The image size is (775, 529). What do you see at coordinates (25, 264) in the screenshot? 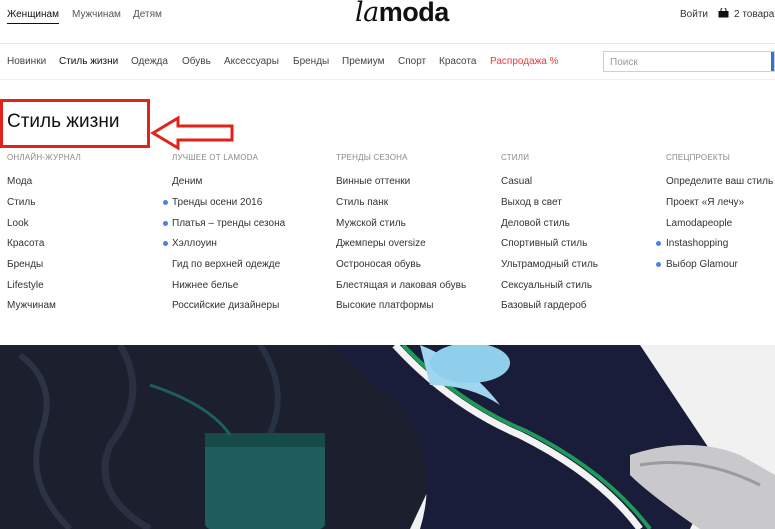
I see `link-brands: Бренды` at bounding box center [25, 264].